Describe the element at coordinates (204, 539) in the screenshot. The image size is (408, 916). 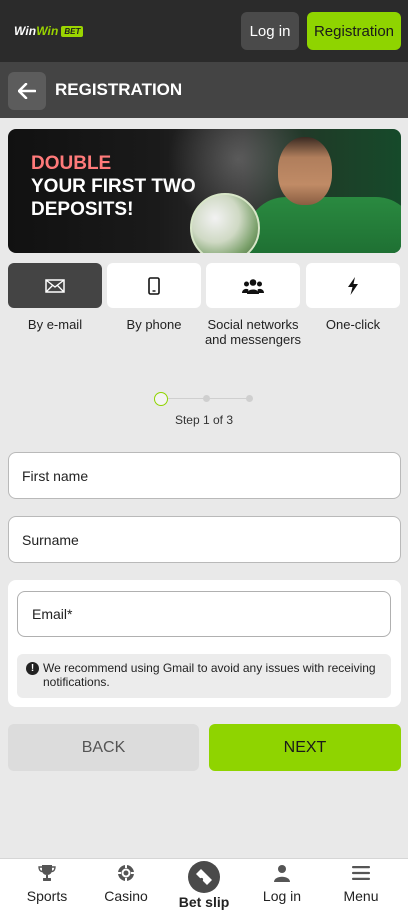
I see `surname-field: Surname` at that location.